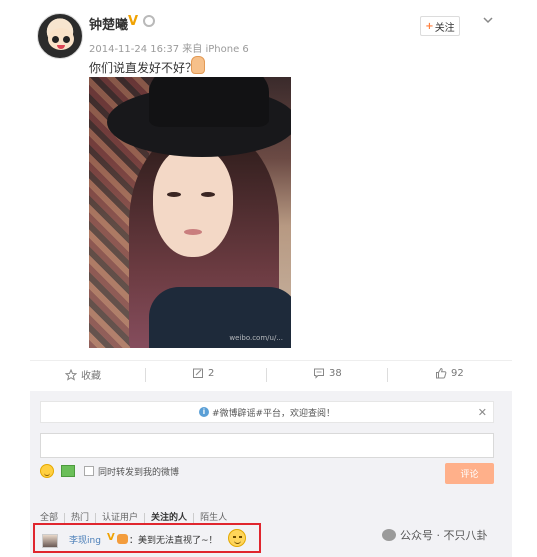  I want to click on highlighted-comment: 李现ing V ：美到无法直视了~！, so click(147, 538).